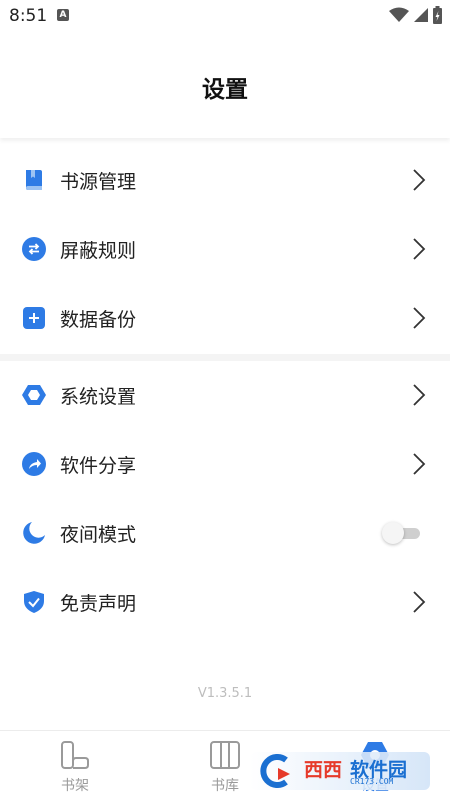  I want to click on menu-item-label: 夜间模式, so click(98, 535).